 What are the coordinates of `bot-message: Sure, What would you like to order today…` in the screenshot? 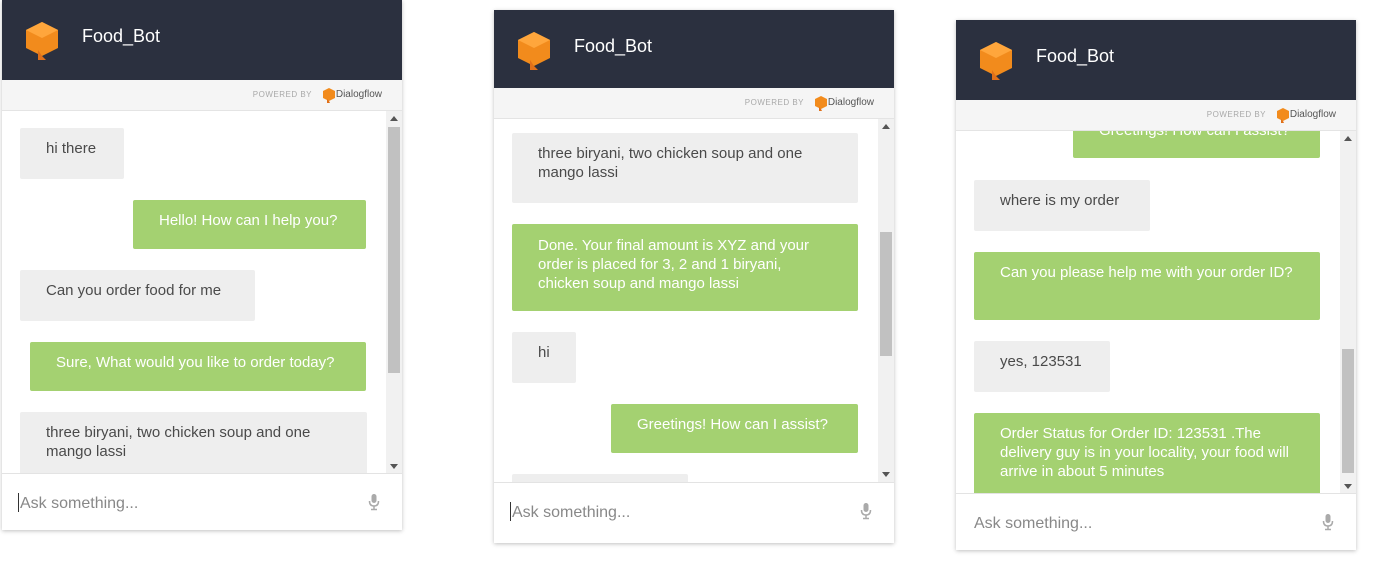 It's located at (198, 366).